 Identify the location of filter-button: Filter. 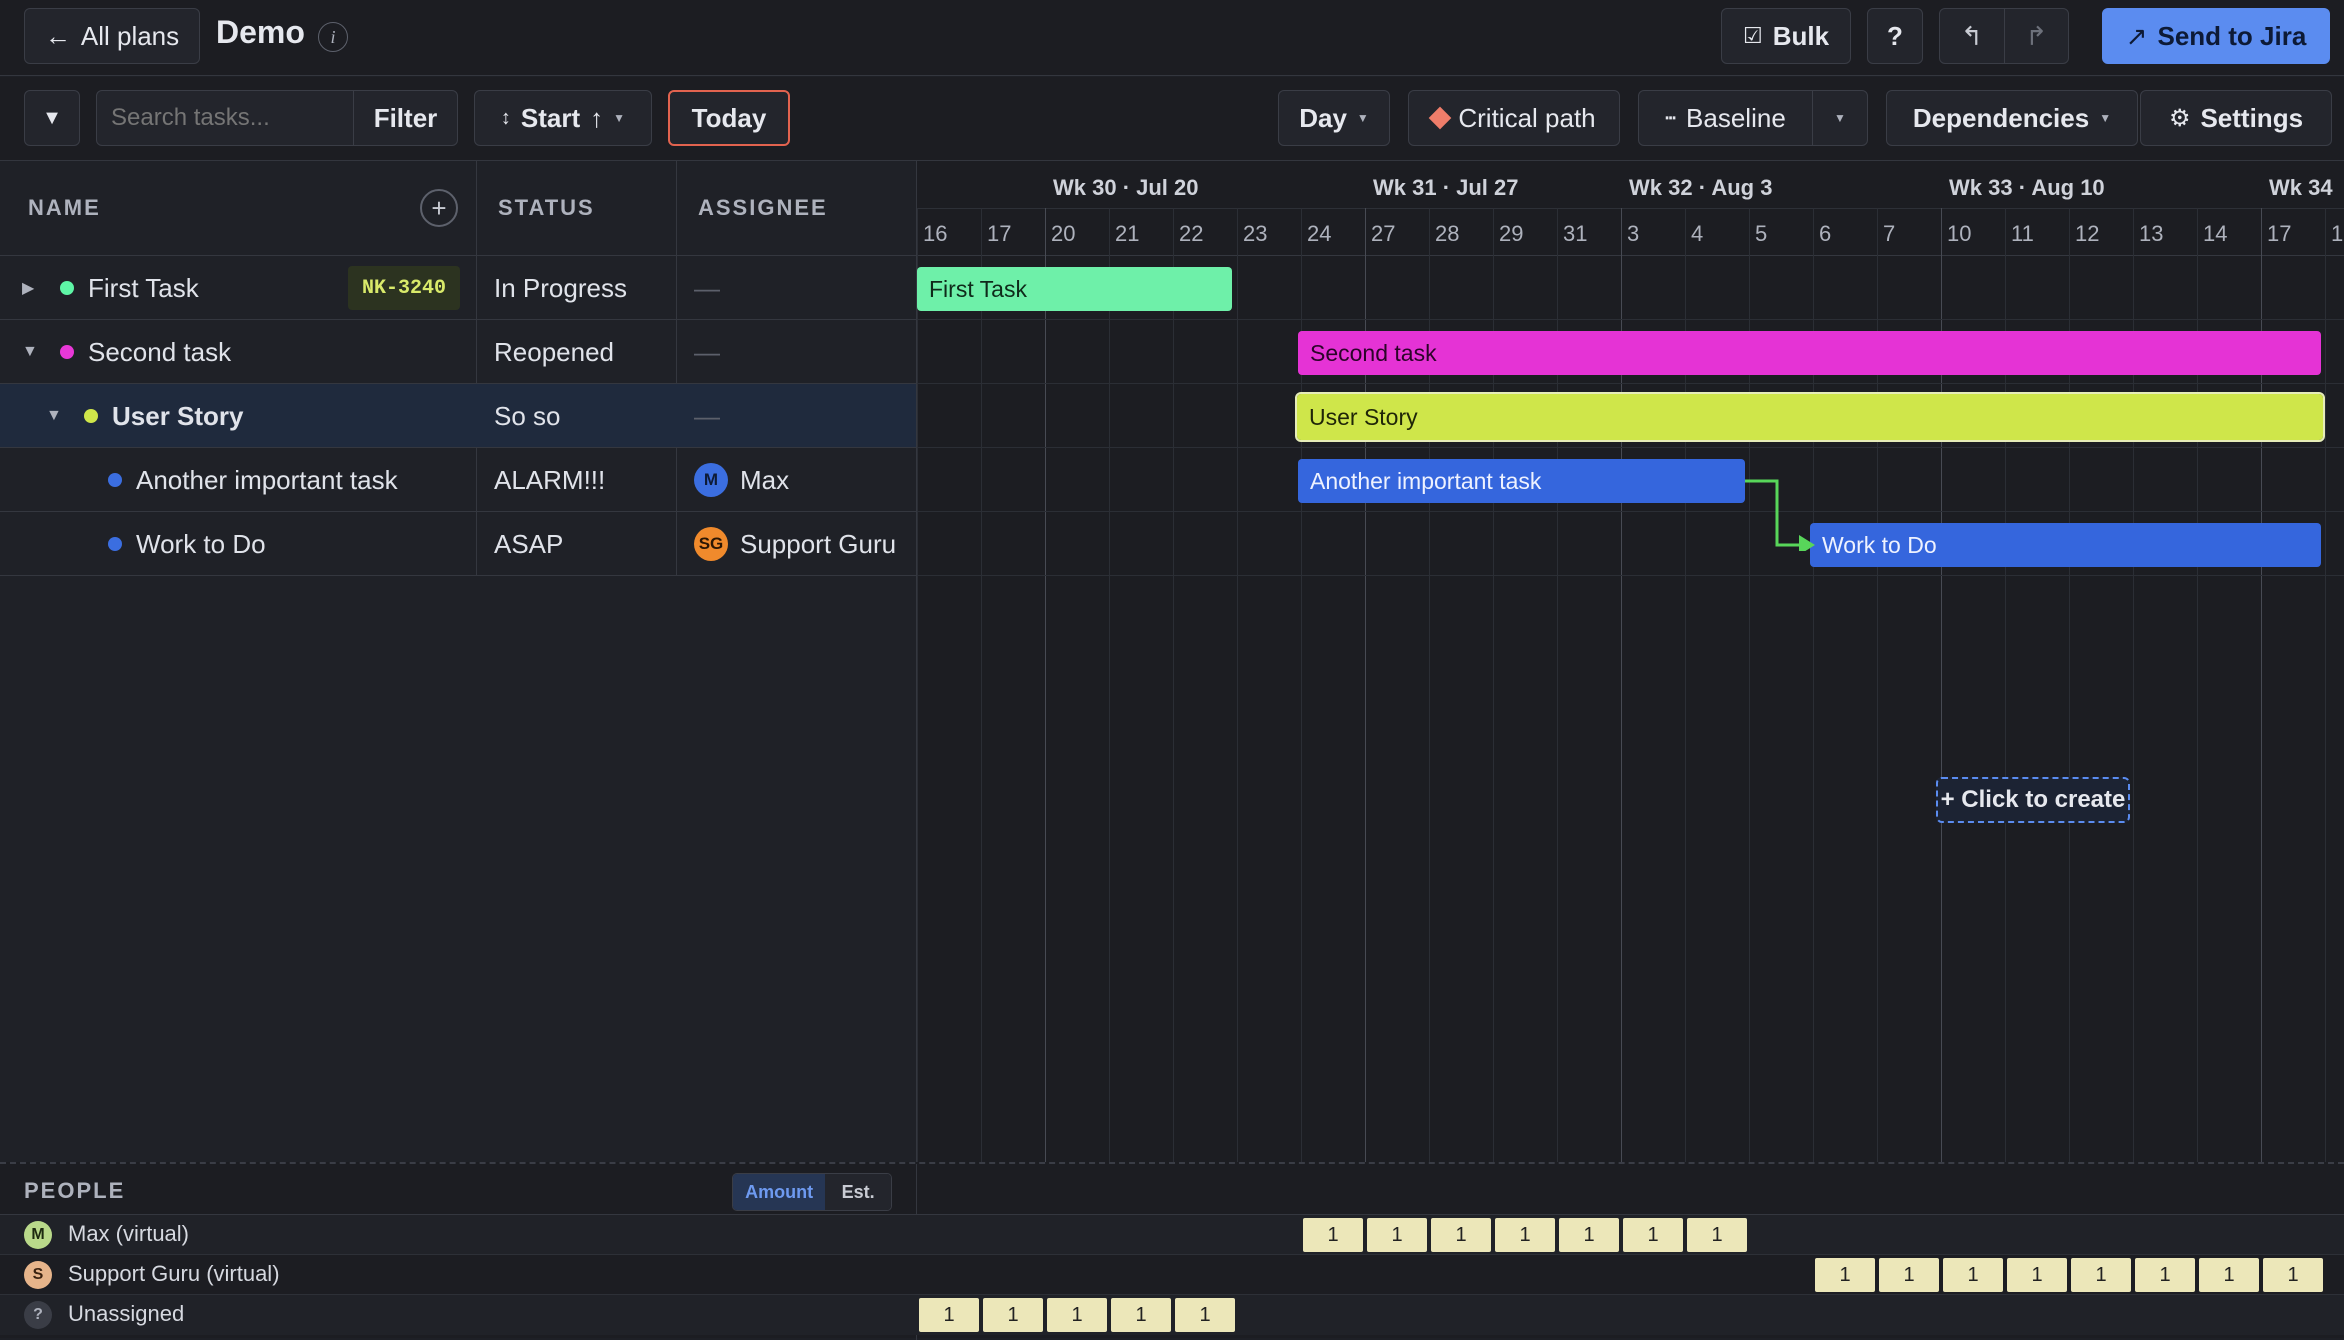
(405, 118).